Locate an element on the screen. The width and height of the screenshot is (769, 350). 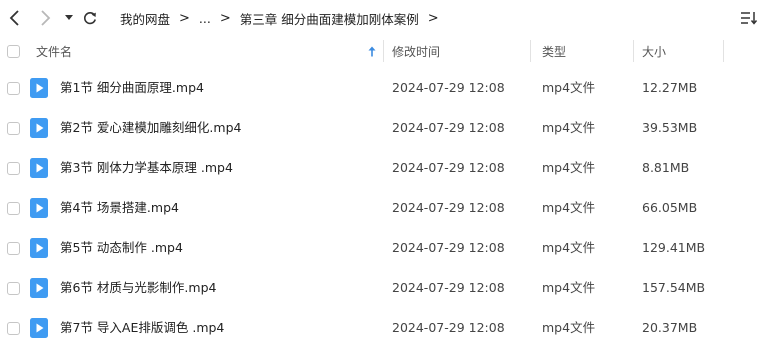
caret-down-icon is located at coordinates (69, 17).